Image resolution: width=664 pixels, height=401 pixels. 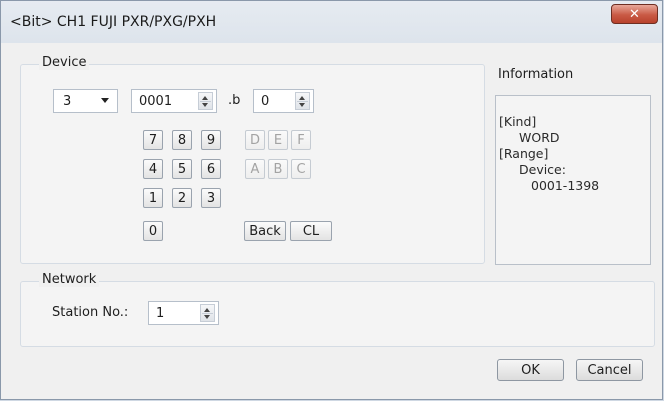 I want to click on key-8: 8, so click(x=182, y=140).